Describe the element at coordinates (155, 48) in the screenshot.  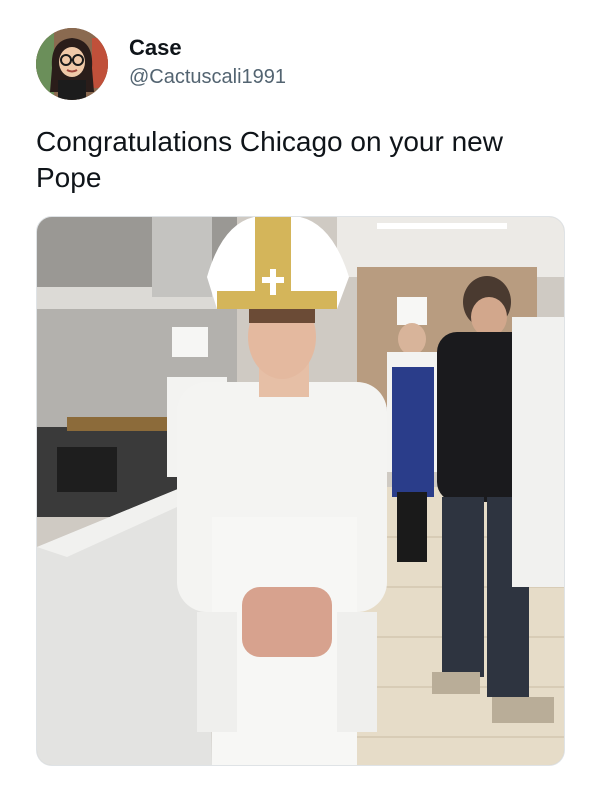
I see `display-name: Case` at that location.